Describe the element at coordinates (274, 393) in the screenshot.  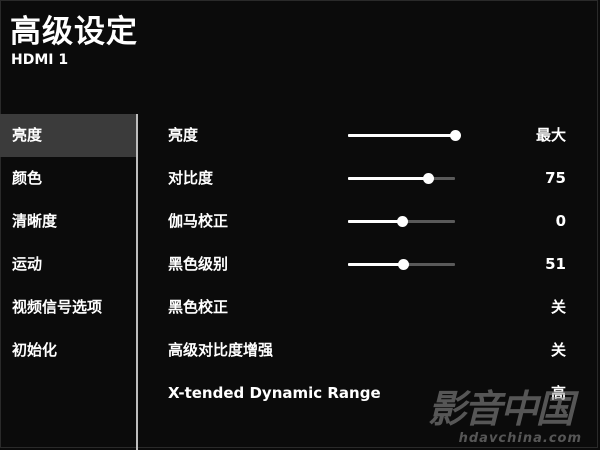
I see `setting-label: X-tended Dynamic Range` at that location.